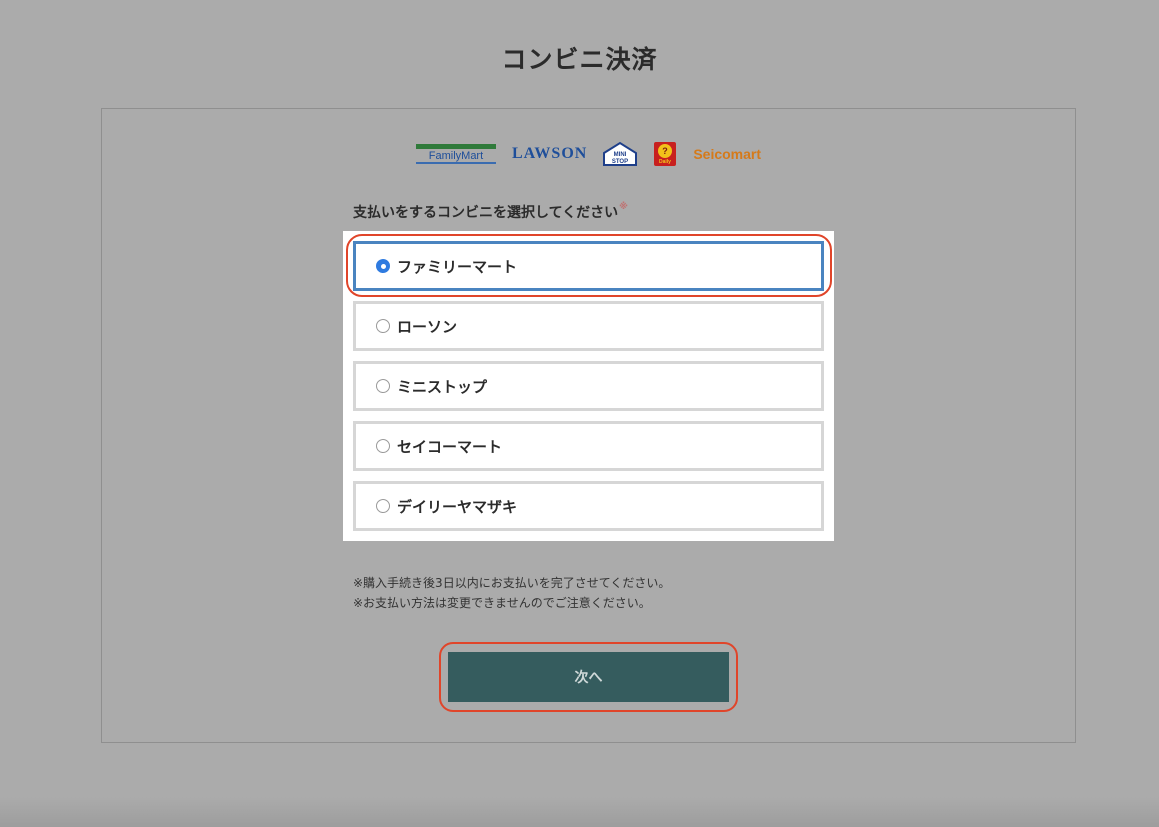 This screenshot has height=827, width=1159. Describe the element at coordinates (486, 213) in the screenshot. I see `store-selection-label-text: 支払いをするコンビニを選択してください` at that location.